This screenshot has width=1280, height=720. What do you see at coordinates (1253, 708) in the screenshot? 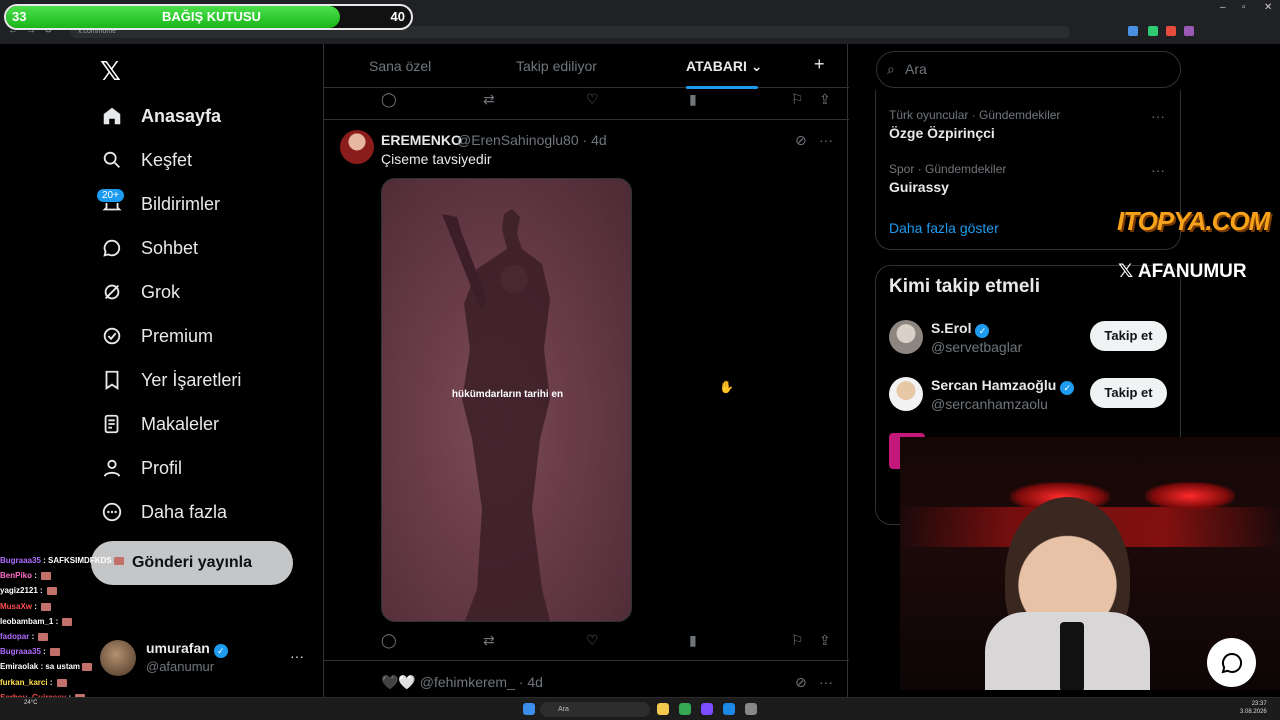
I see `system-clock: 23:37 3.08.2026` at bounding box center [1253, 708].